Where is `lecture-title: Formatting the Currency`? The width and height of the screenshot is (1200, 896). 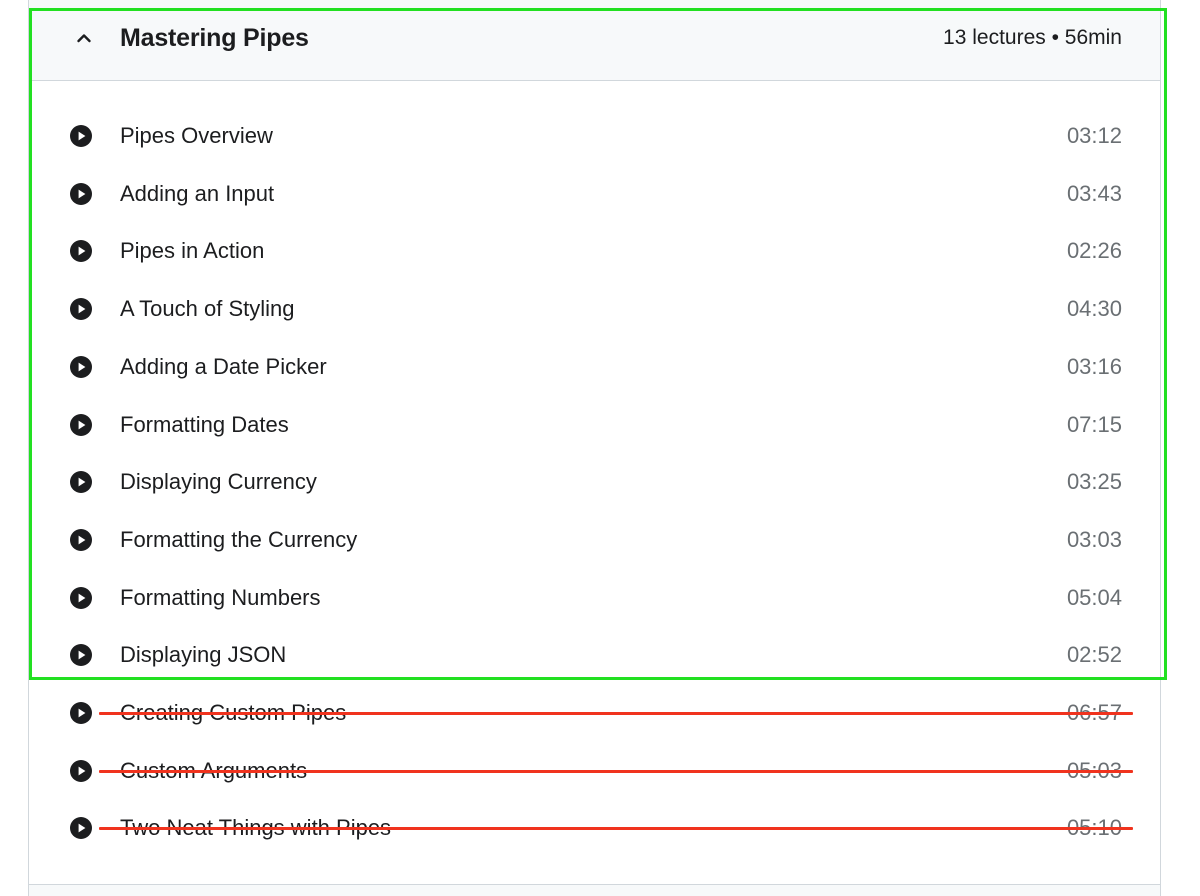
lecture-title: Formatting the Currency is located at coordinates (238, 540).